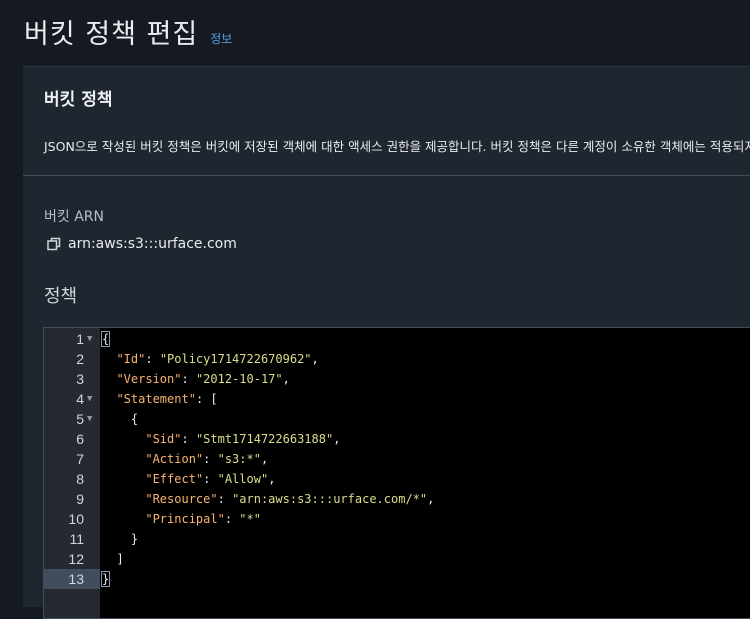  Describe the element at coordinates (54, 244) in the screenshot. I see `copy-icon` at that location.